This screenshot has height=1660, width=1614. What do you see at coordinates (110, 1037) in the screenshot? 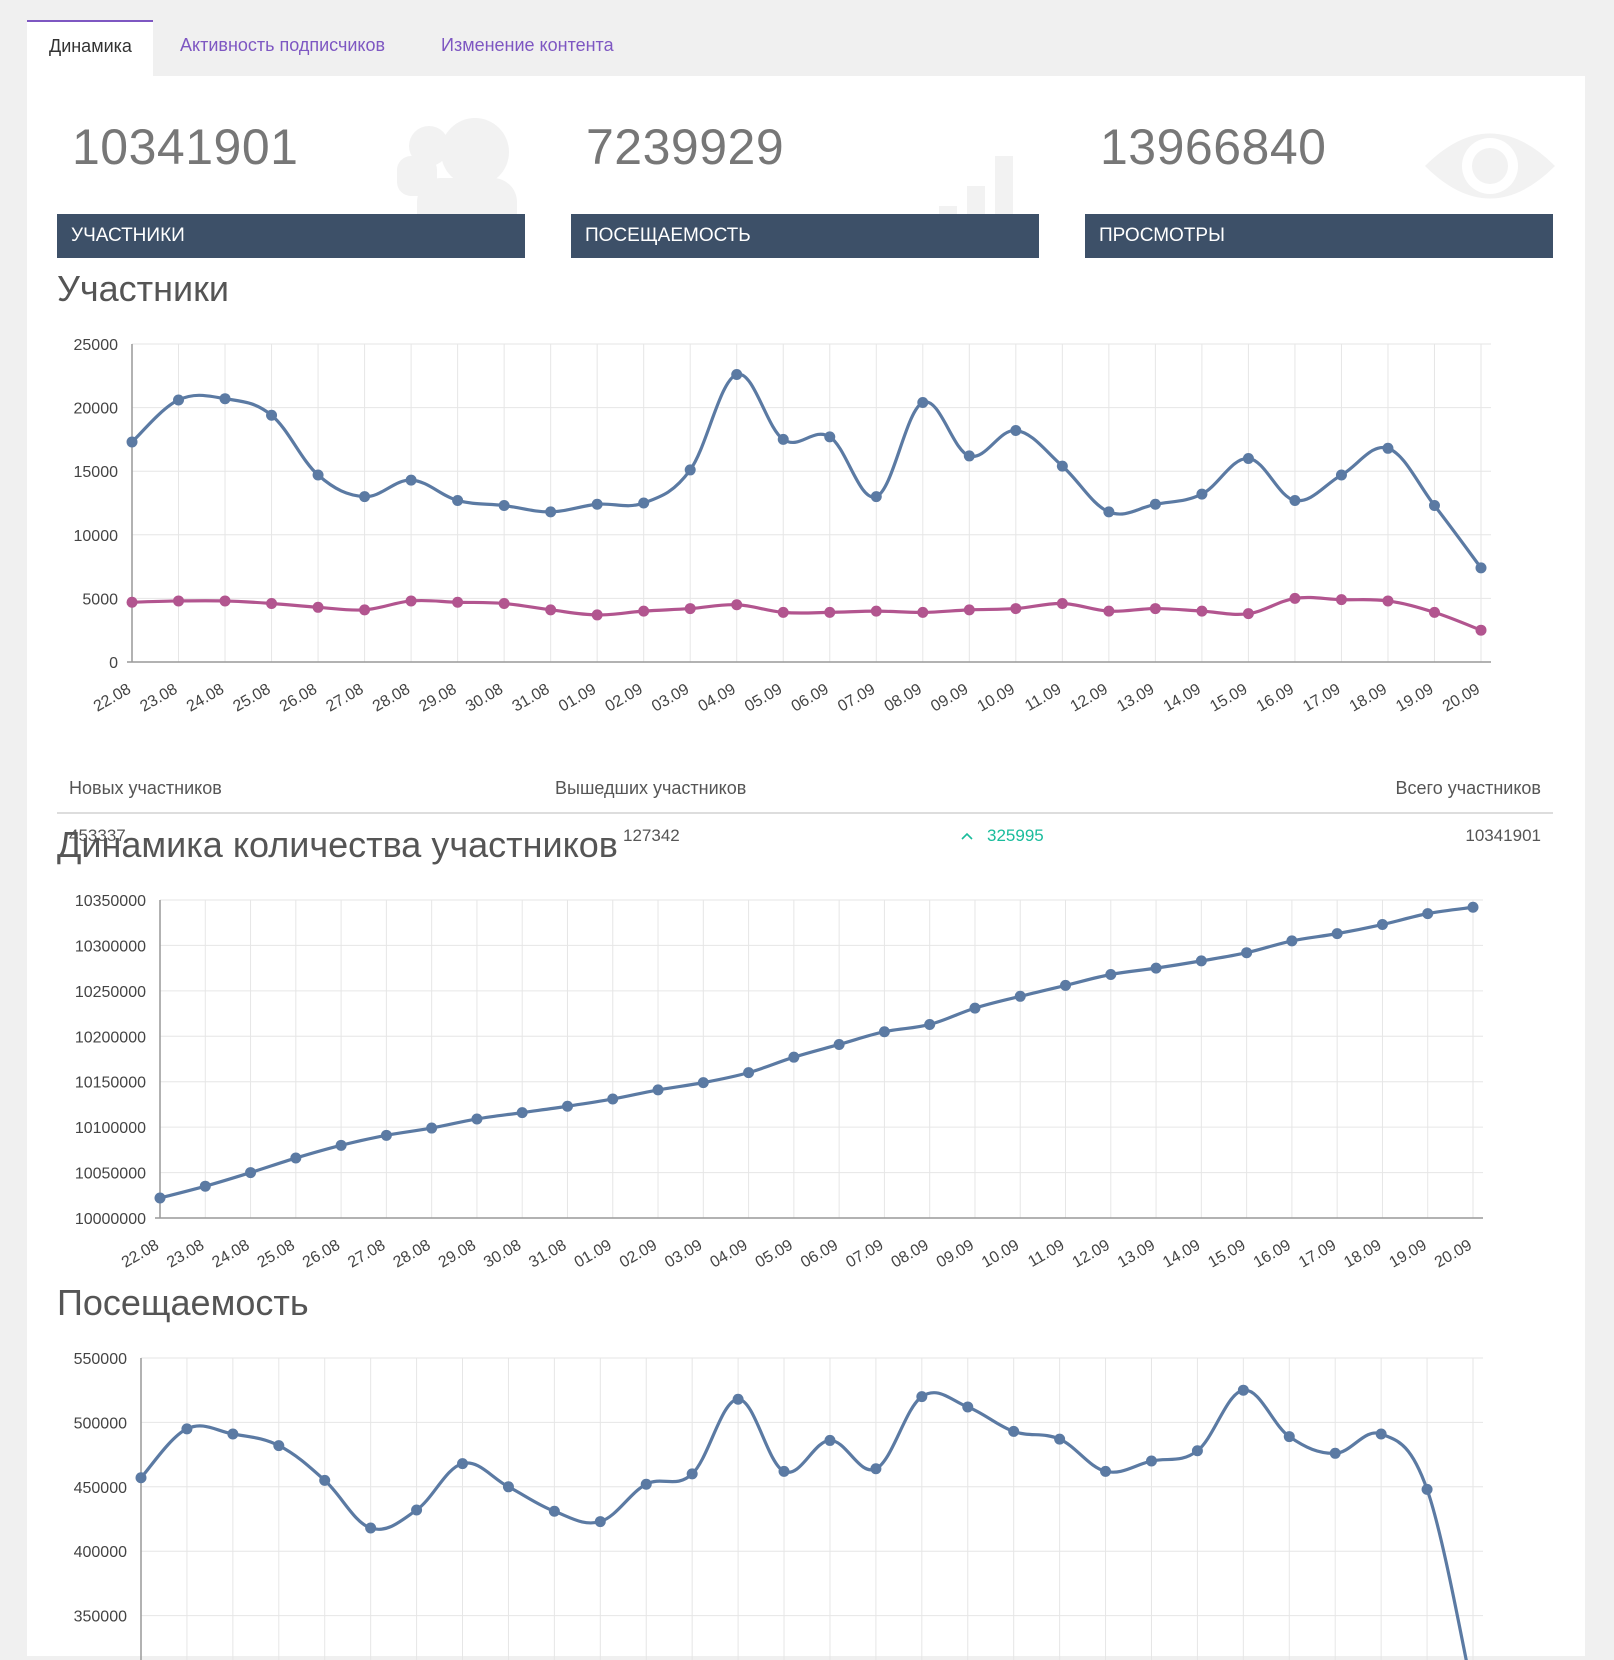
I see `y-tick-label: 10200000` at bounding box center [110, 1037].